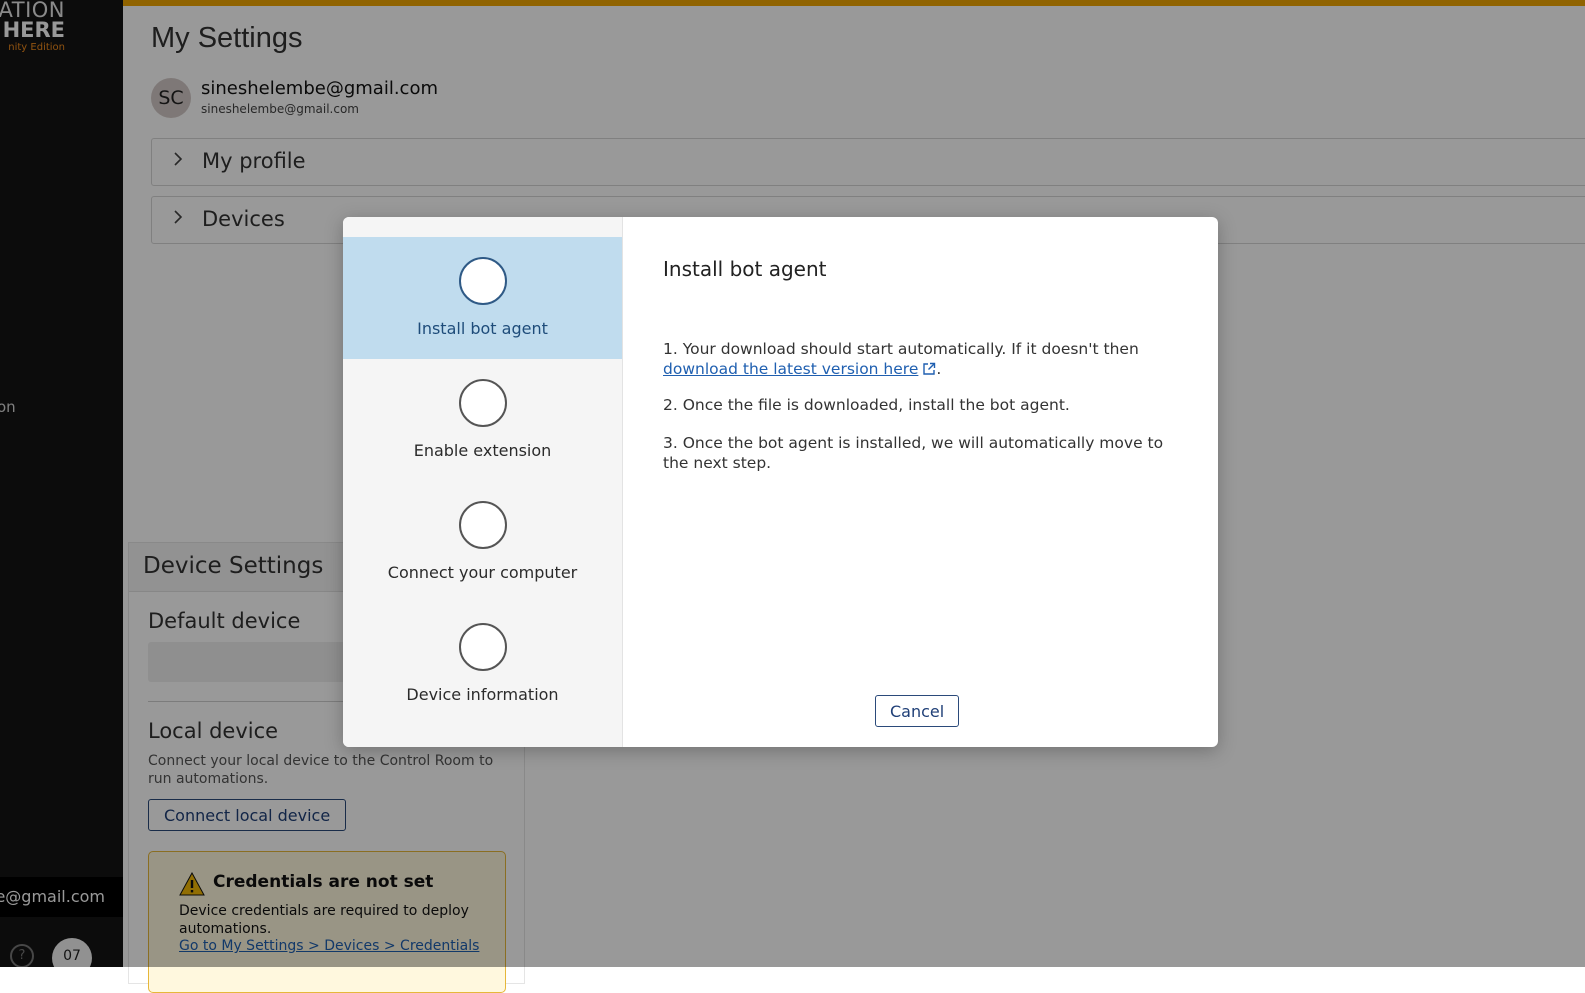  I want to click on download-link: download the latest version here, so click(790, 369).